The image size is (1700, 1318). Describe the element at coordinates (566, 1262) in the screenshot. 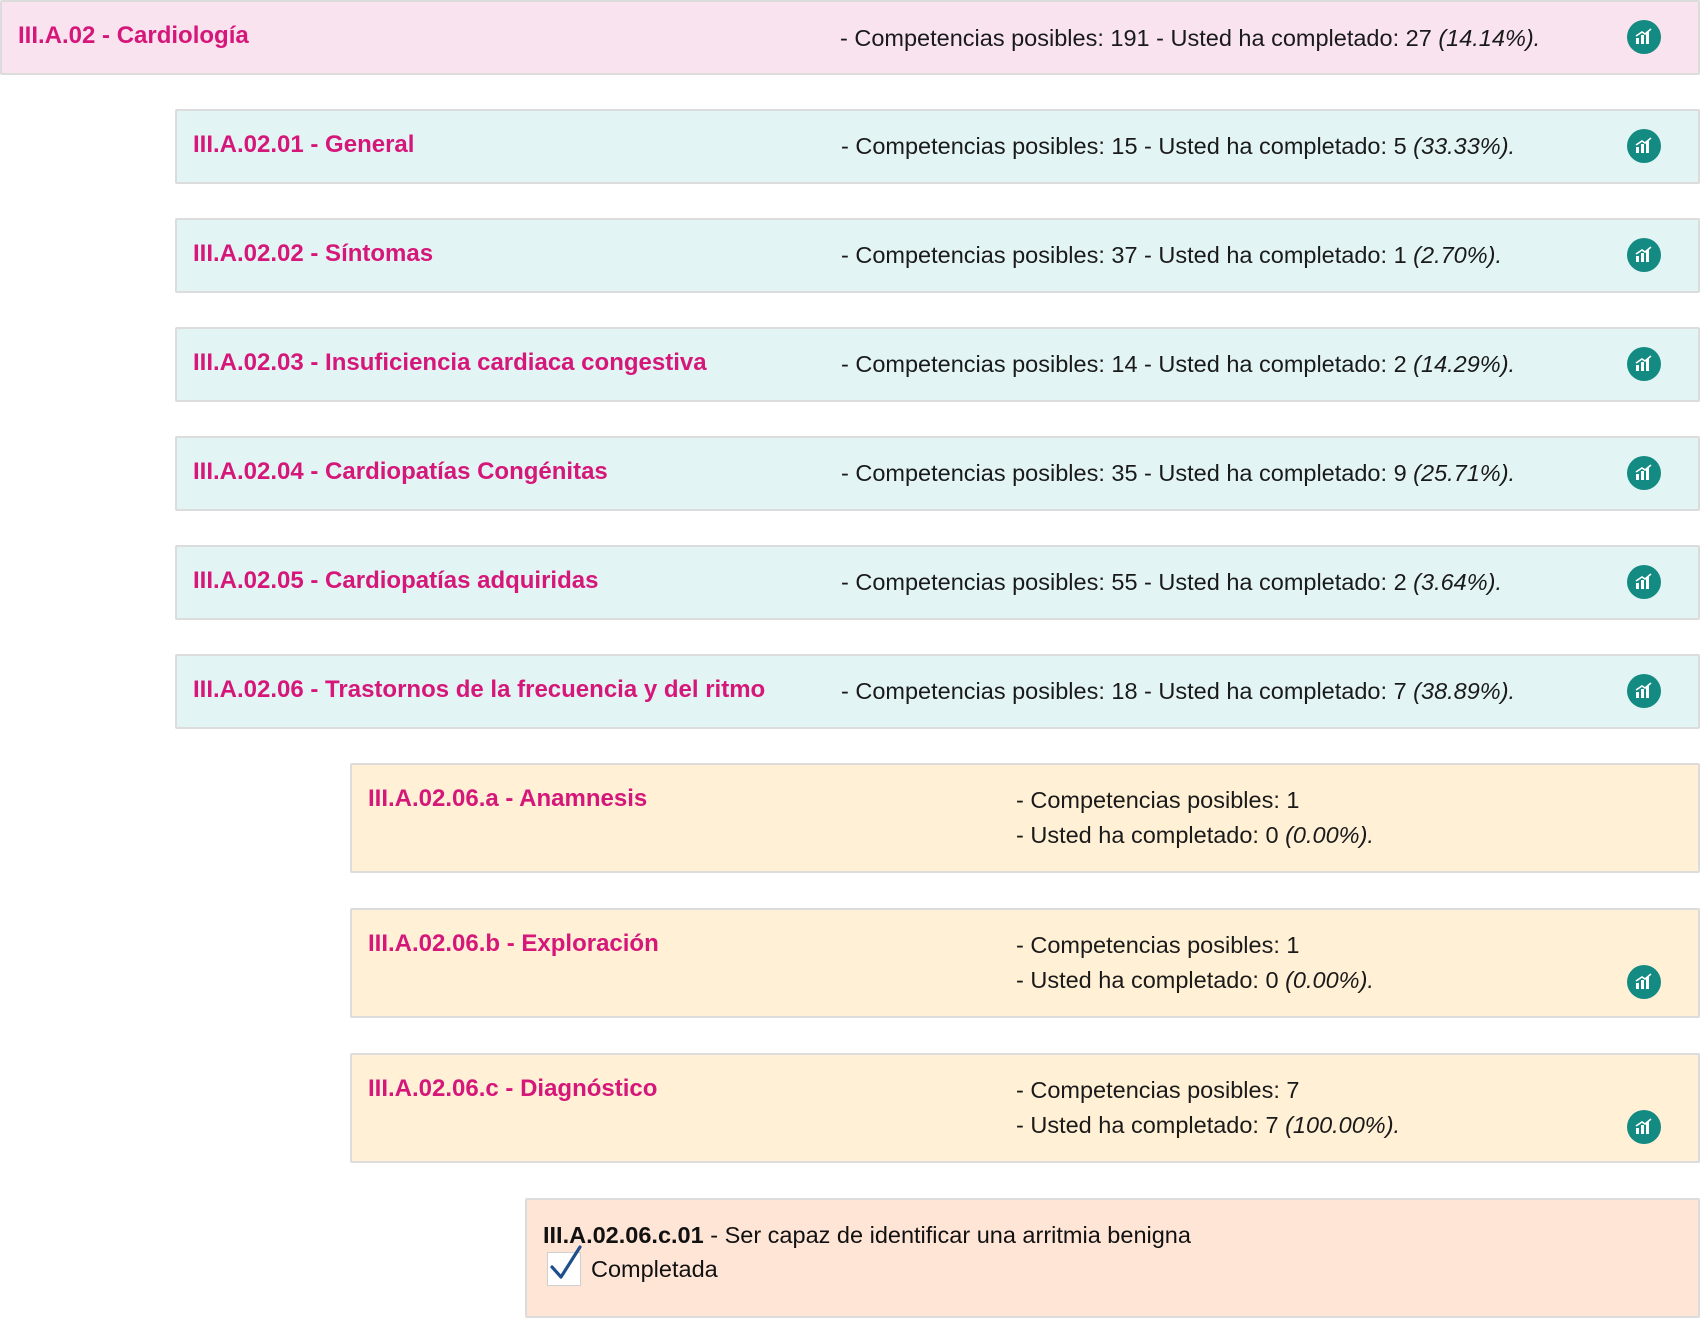

I see `checkmark-icon` at that location.